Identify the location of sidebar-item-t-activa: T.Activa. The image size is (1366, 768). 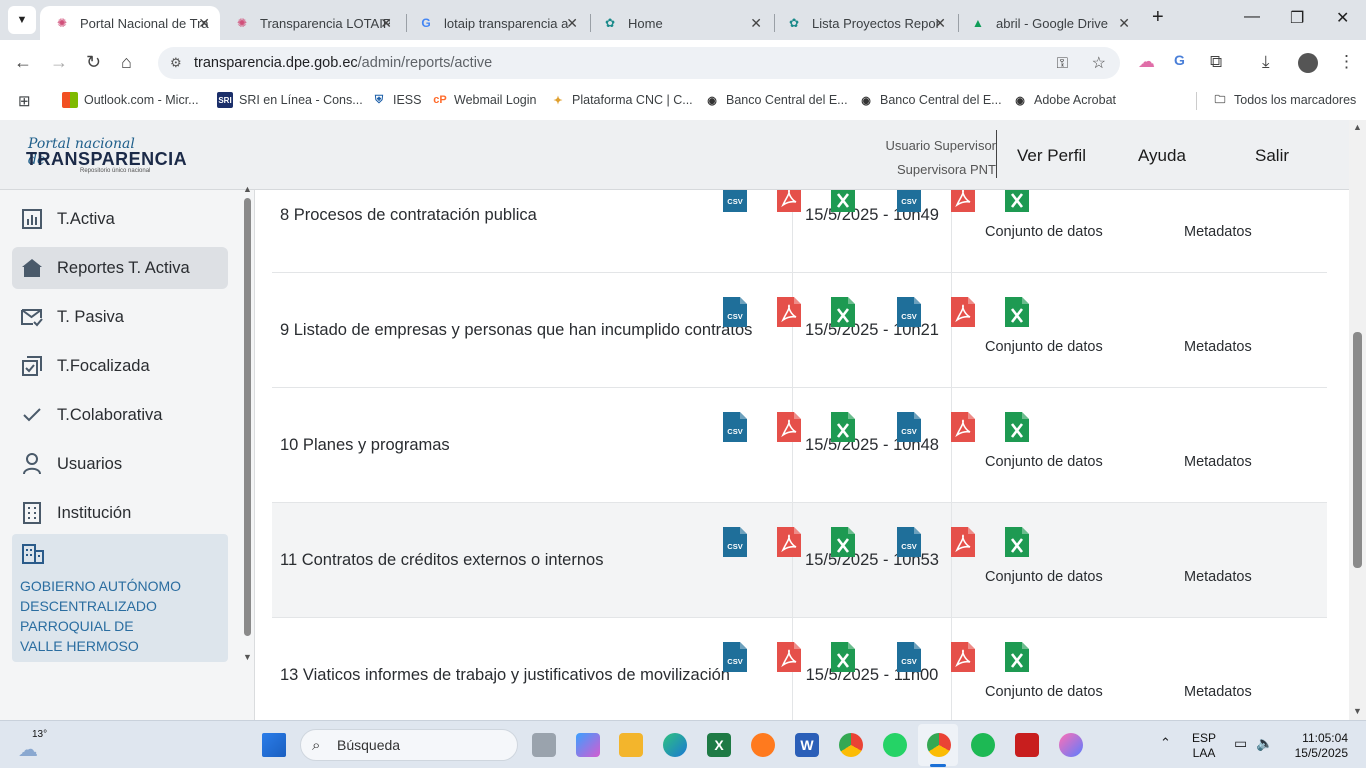
(120, 219).